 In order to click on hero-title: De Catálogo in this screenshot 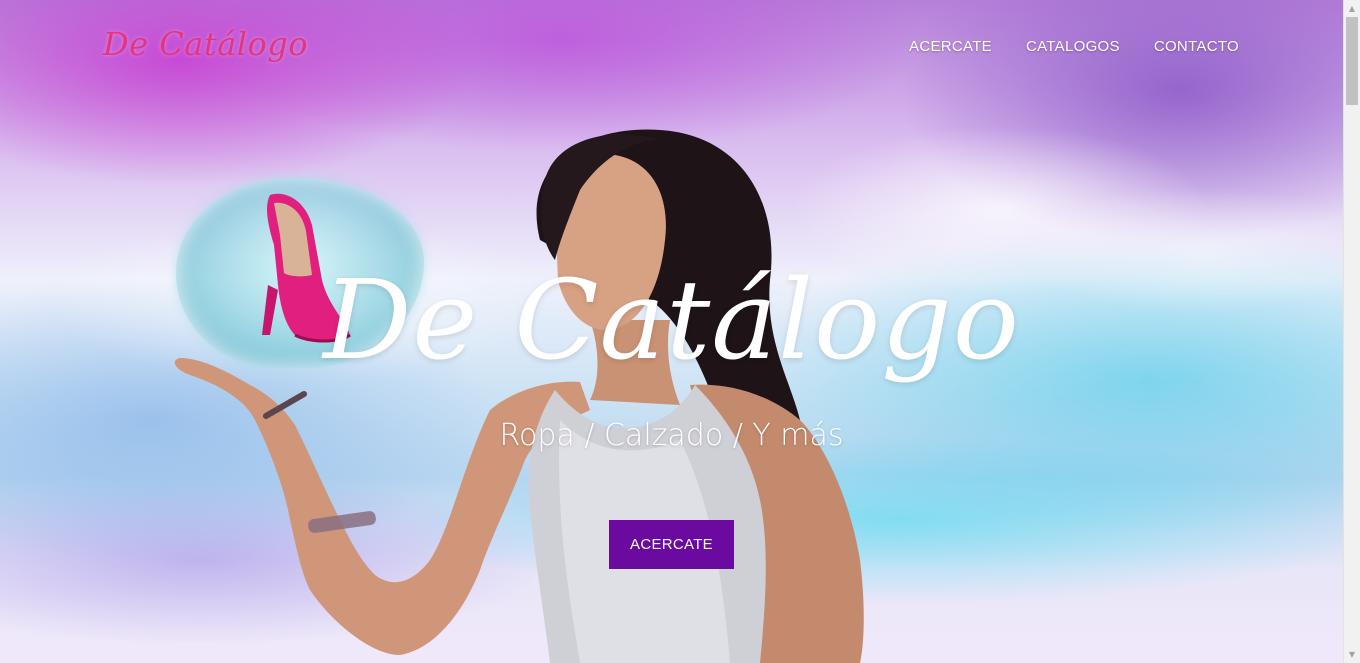, I will do `click(671, 320)`.